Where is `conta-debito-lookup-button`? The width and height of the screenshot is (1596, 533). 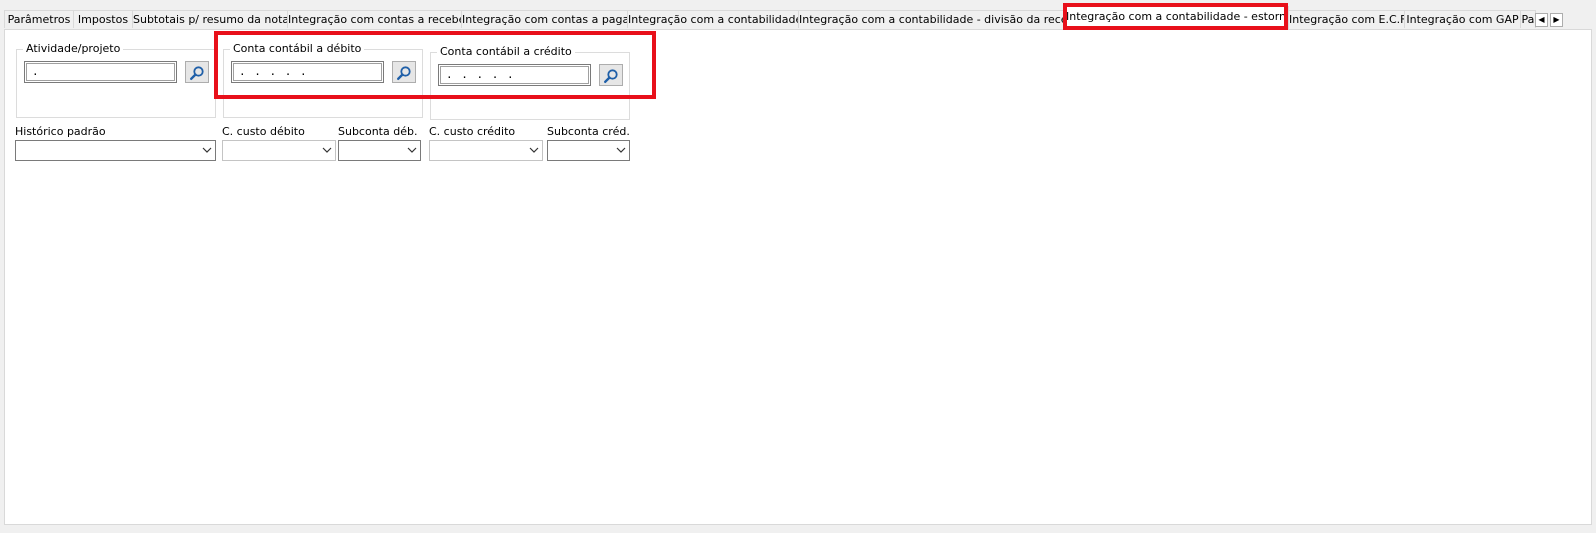
conta-debito-lookup-button is located at coordinates (404, 72).